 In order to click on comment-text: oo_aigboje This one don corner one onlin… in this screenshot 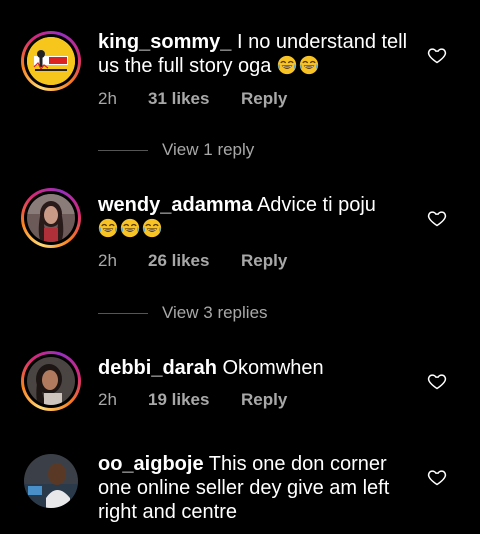, I will do `click(255, 488)`.